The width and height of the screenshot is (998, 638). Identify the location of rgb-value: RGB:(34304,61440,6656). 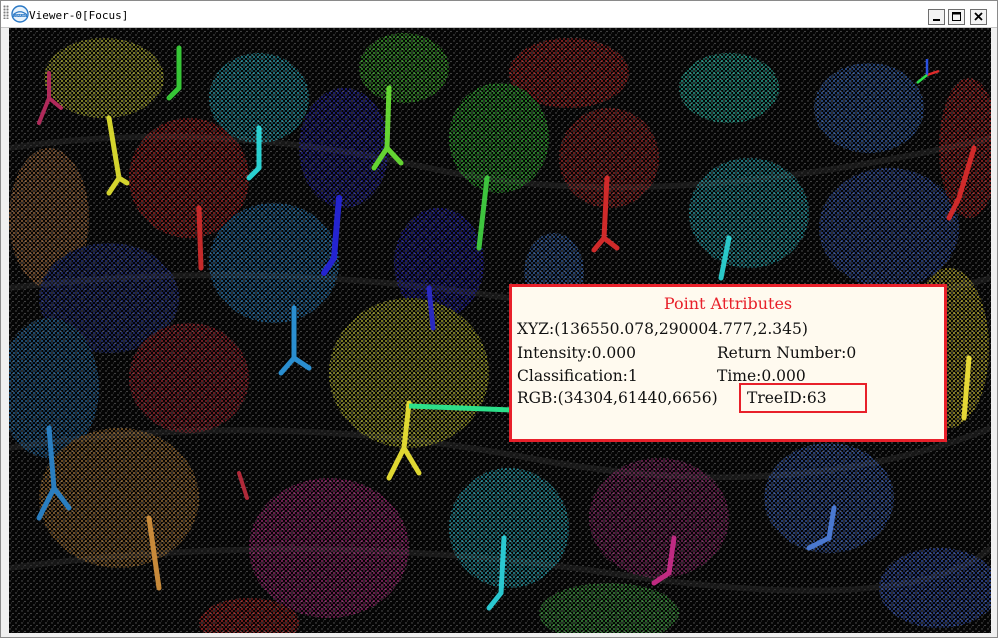
(617, 398).